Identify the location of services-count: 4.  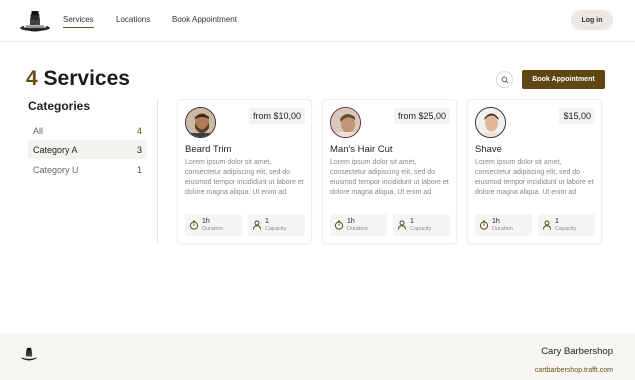
(32, 78).